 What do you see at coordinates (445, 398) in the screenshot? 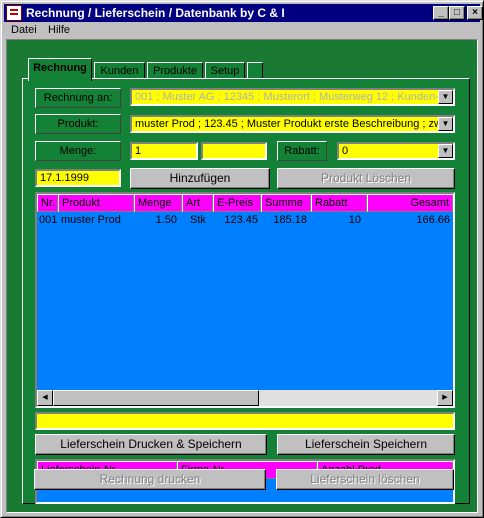
I see `right-arrow-icon: ▶` at bounding box center [445, 398].